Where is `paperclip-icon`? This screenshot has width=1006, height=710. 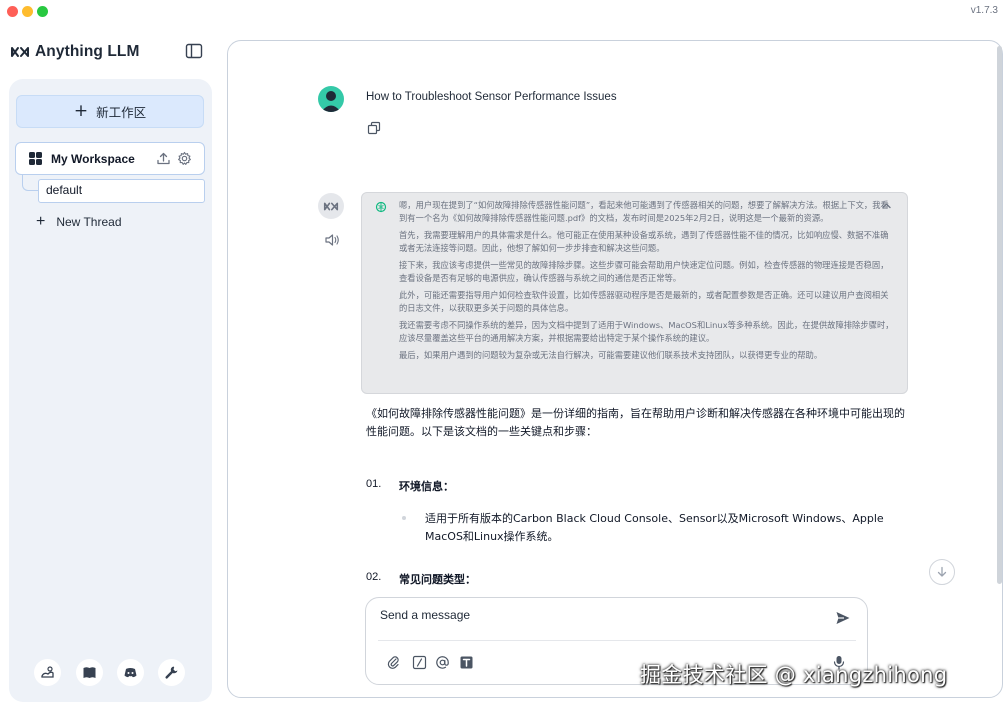 paperclip-icon is located at coordinates (393, 662).